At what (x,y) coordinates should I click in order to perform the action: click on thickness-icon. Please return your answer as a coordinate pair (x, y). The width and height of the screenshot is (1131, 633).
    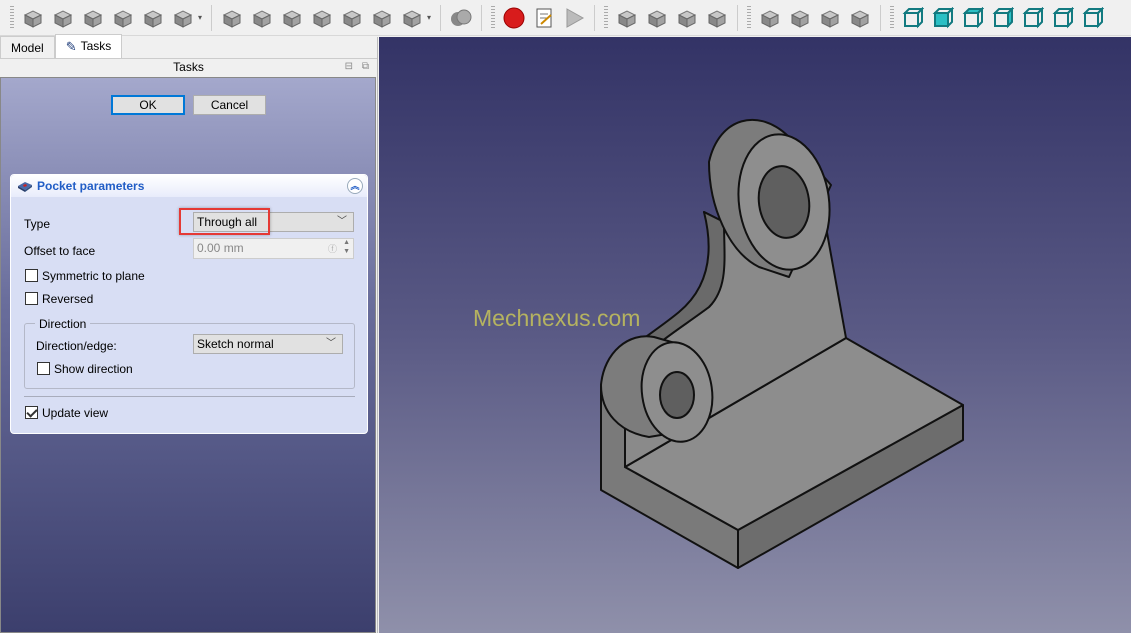
    Looking at the image, I should click on (717, 18).